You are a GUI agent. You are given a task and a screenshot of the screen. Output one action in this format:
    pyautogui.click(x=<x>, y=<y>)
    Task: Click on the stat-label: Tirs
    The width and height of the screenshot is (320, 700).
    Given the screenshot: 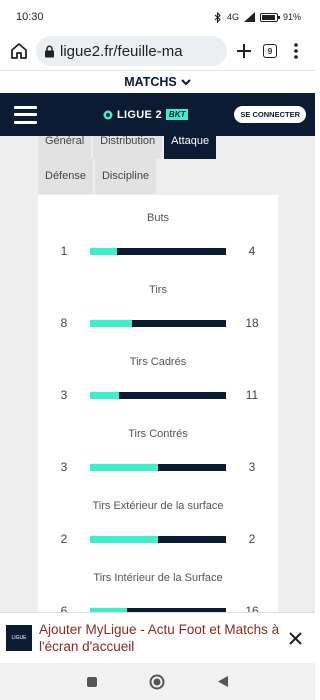 What is the action you would take?
    pyautogui.click(x=158, y=290)
    